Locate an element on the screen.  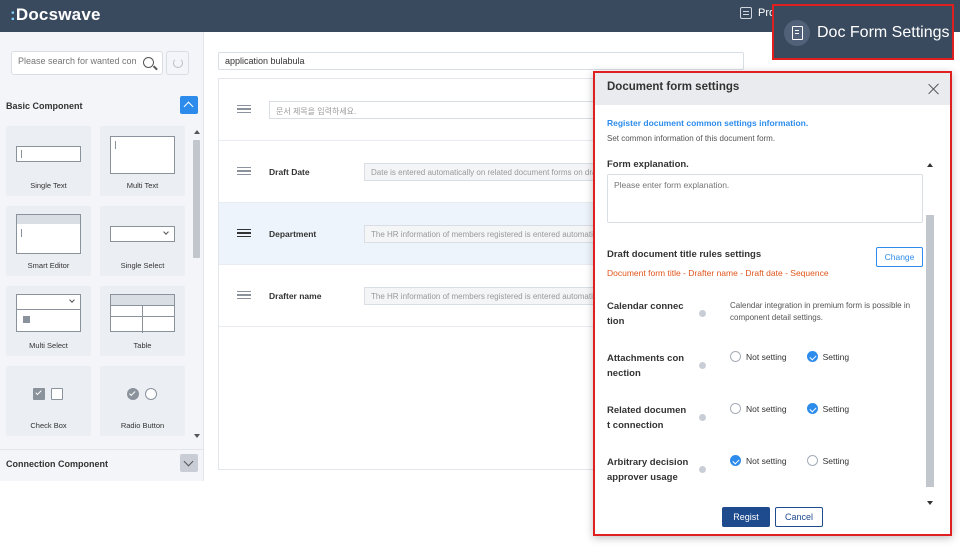
component-label: Smart Editor is located at coordinates (48, 265).